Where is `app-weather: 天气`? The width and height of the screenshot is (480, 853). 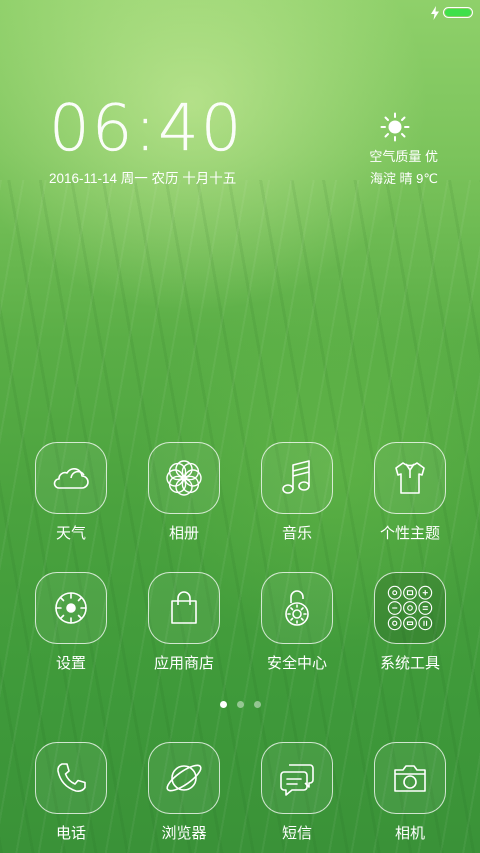
app-weather: 天气 is located at coordinates (71, 497).